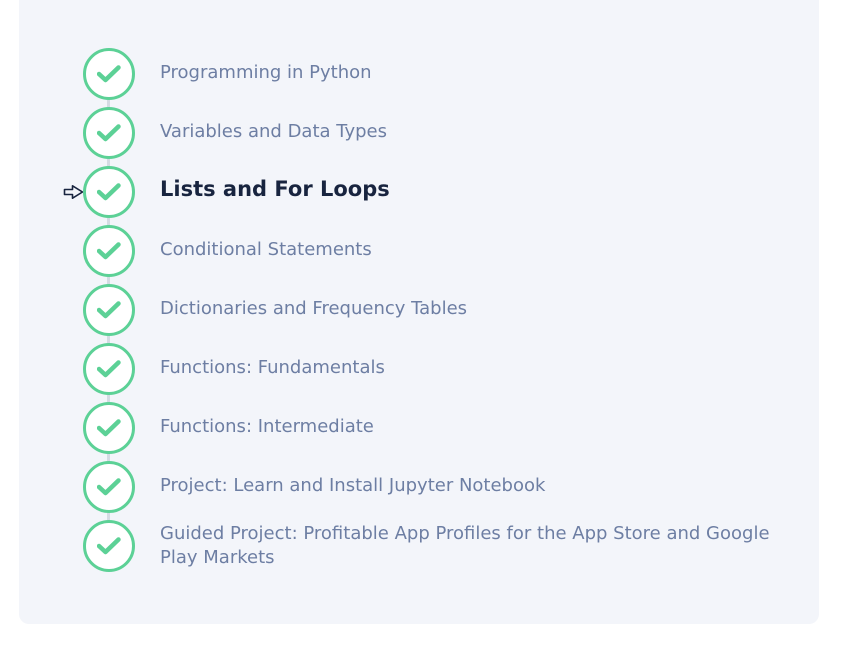  I want to click on step-label: Conditional Statements, so click(266, 249).